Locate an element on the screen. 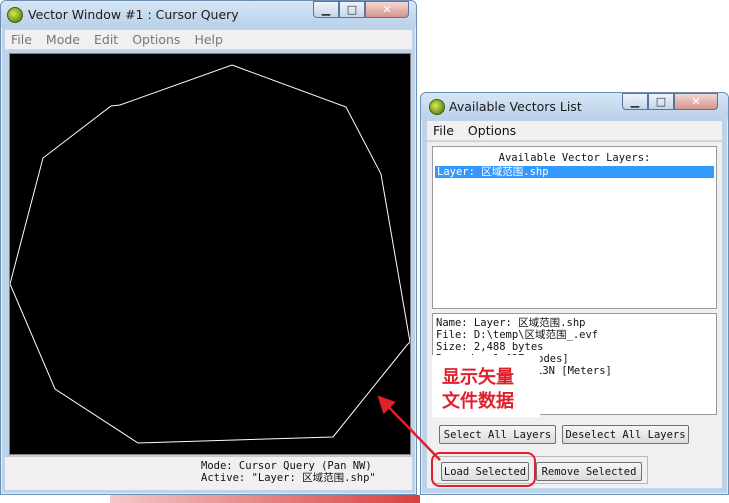 This screenshot has width=729, height=503. info-file: File: D:\temp\区域范围_.evf is located at coordinates (517, 335).